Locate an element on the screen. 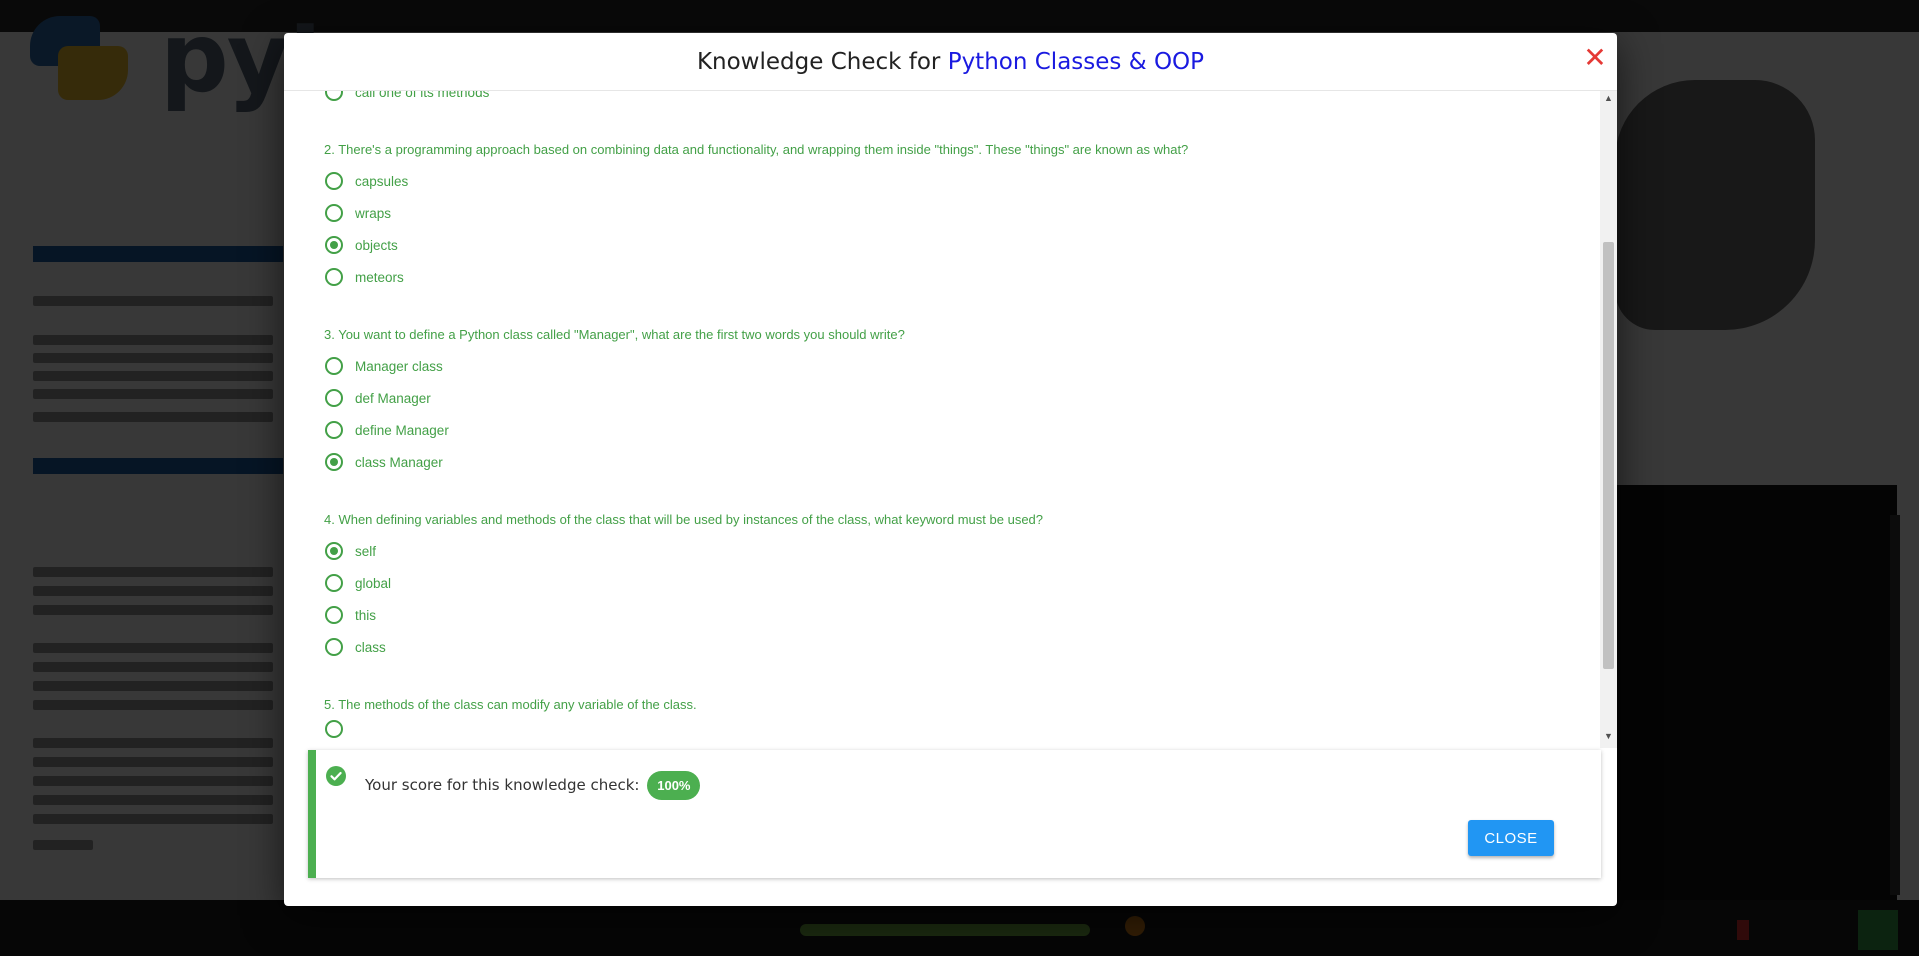  option-label: capsules is located at coordinates (382, 181).